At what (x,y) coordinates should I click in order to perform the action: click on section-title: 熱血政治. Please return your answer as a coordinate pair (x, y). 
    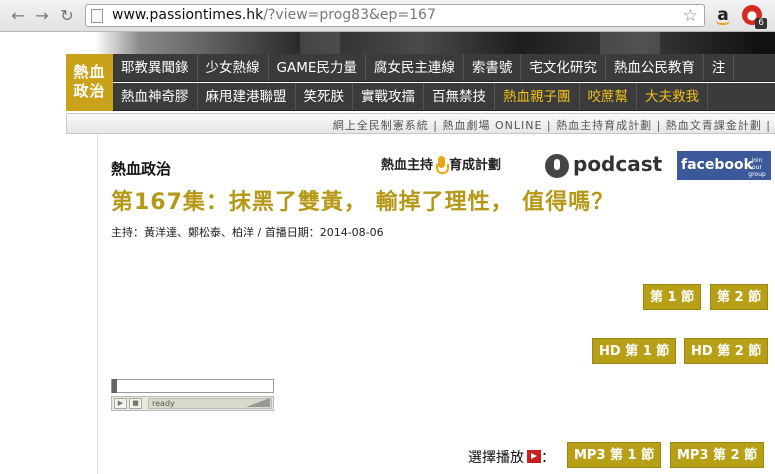
    Looking at the image, I should click on (141, 169).